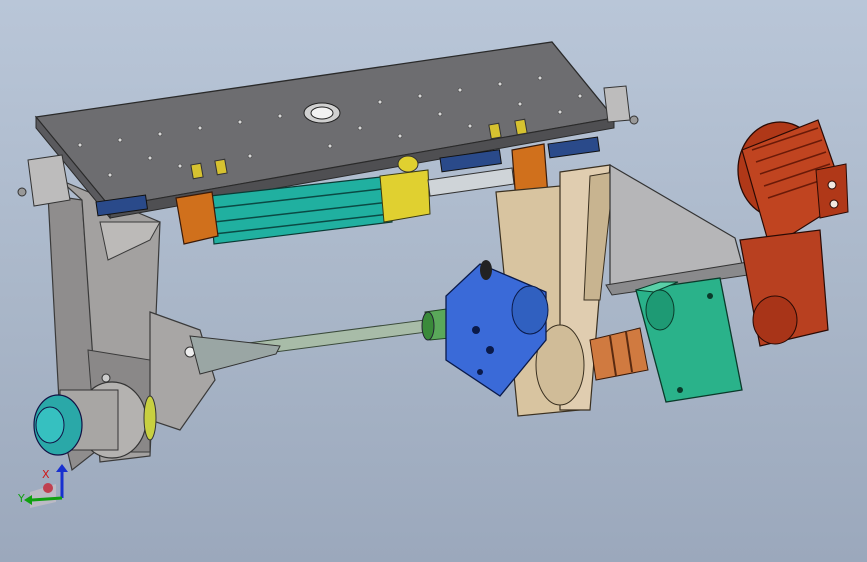  What do you see at coordinates (46, 474) in the screenshot?
I see `x-axis-label: X` at bounding box center [46, 474].